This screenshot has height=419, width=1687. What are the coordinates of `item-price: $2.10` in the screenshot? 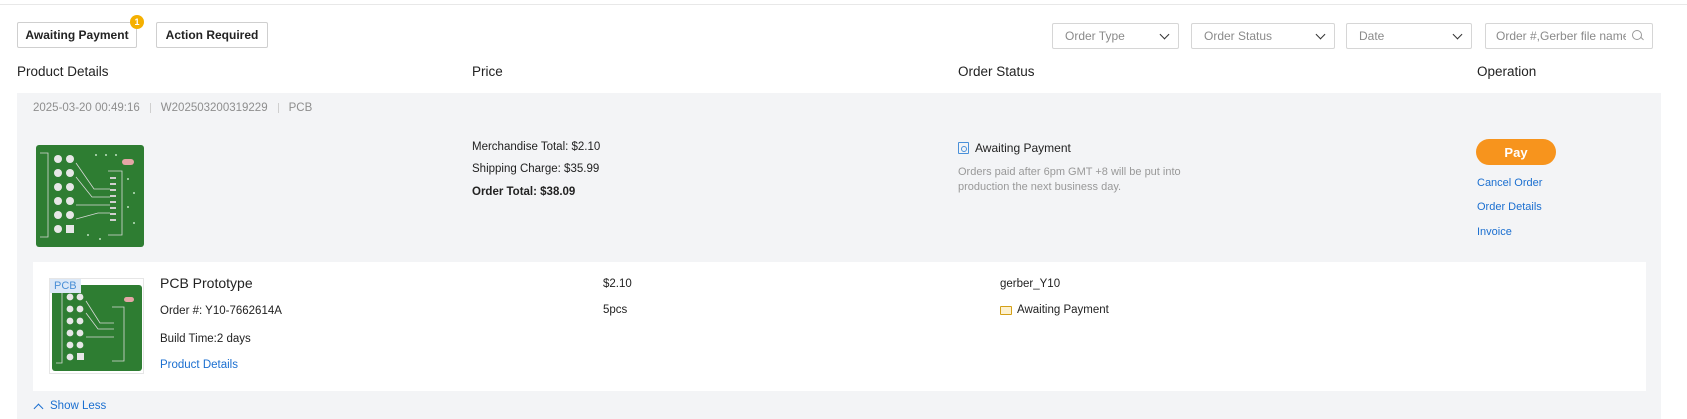 It's located at (617, 284).